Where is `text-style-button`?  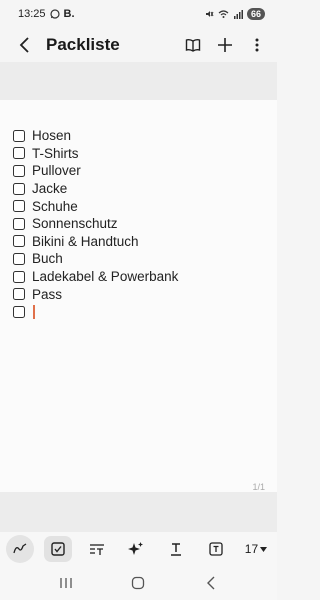 text-style-button is located at coordinates (176, 549).